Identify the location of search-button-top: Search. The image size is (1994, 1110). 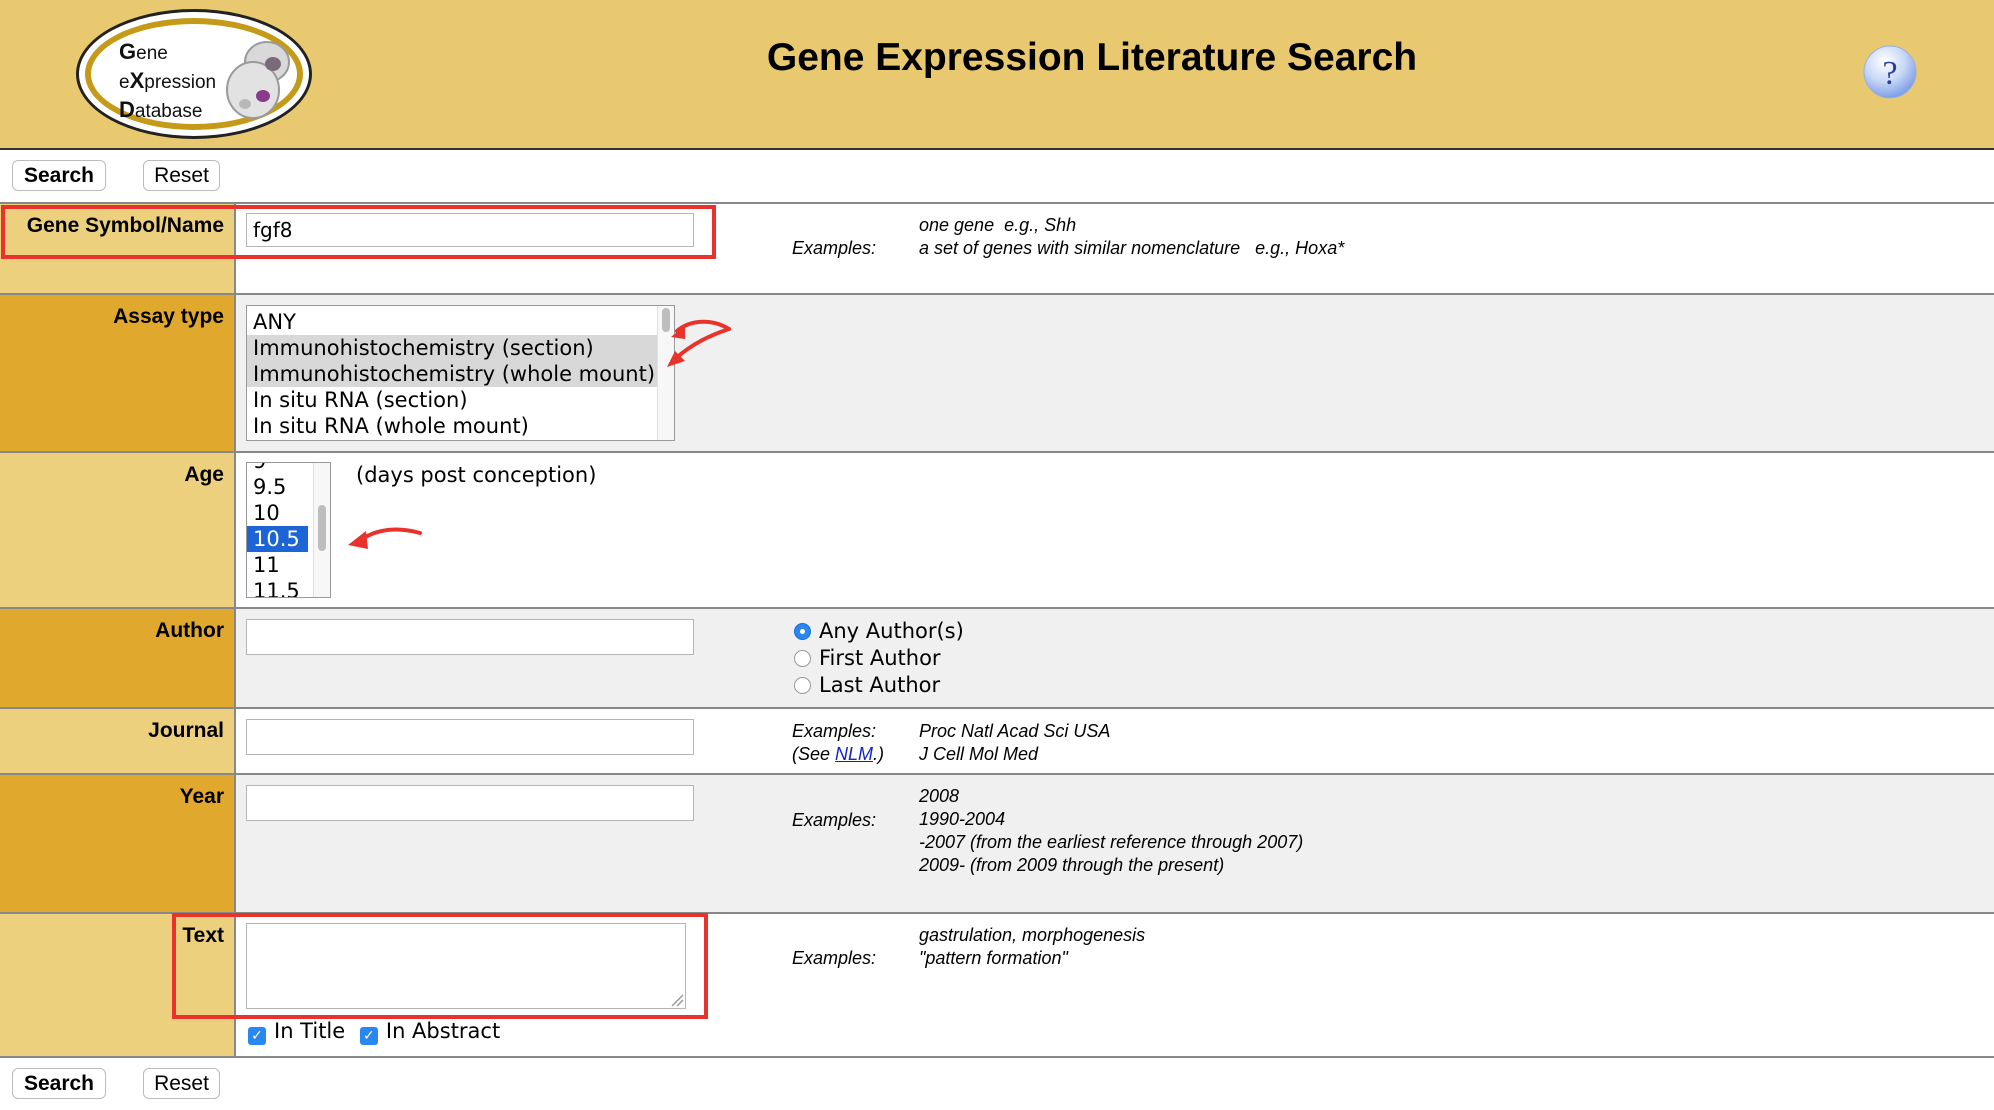
(59, 175).